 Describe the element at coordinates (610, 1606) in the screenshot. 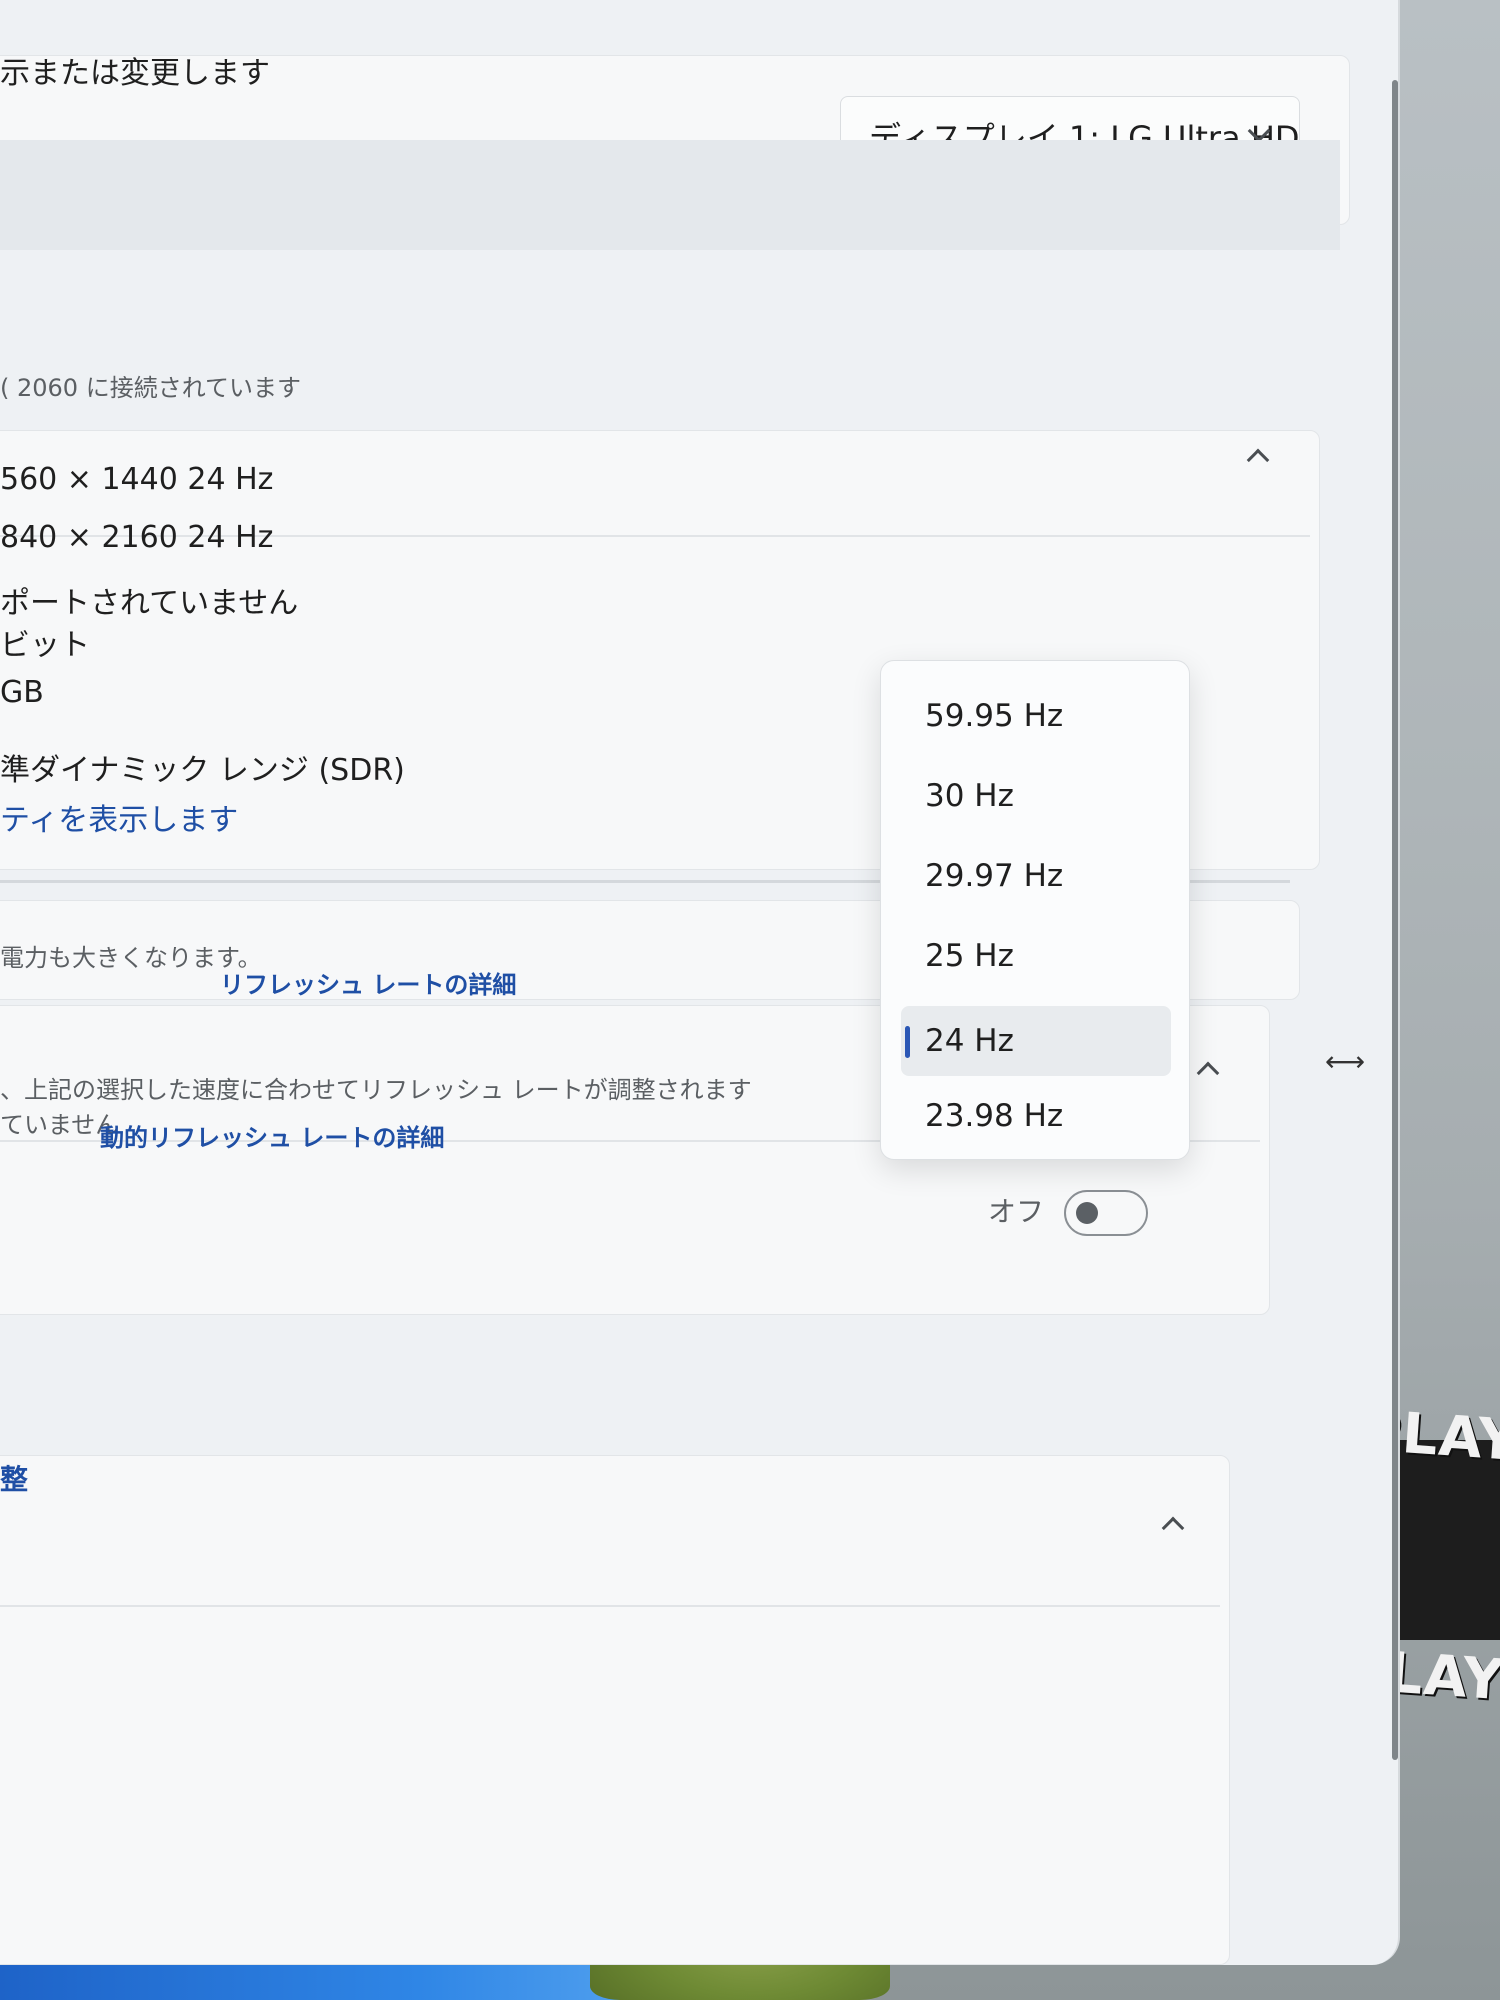

I see `card-divider` at that location.